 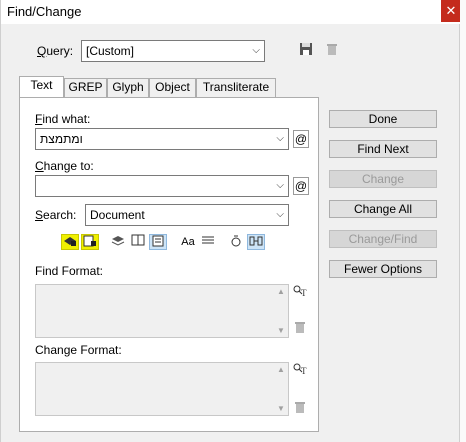 I want to click on change-to-input: ⌵, so click(x=162, y=186).